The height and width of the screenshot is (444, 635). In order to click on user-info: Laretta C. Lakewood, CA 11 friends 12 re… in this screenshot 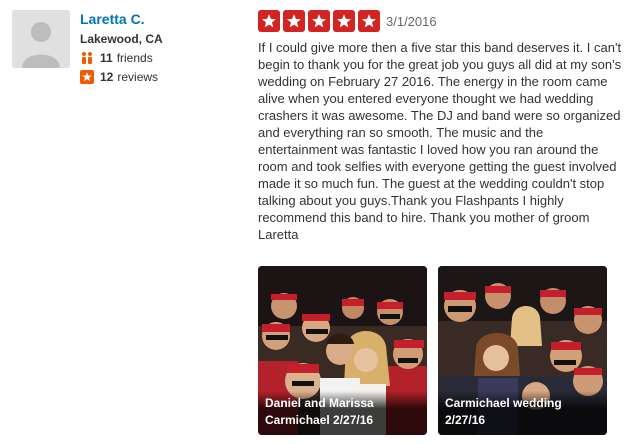, I will do `click(160, 47)`.